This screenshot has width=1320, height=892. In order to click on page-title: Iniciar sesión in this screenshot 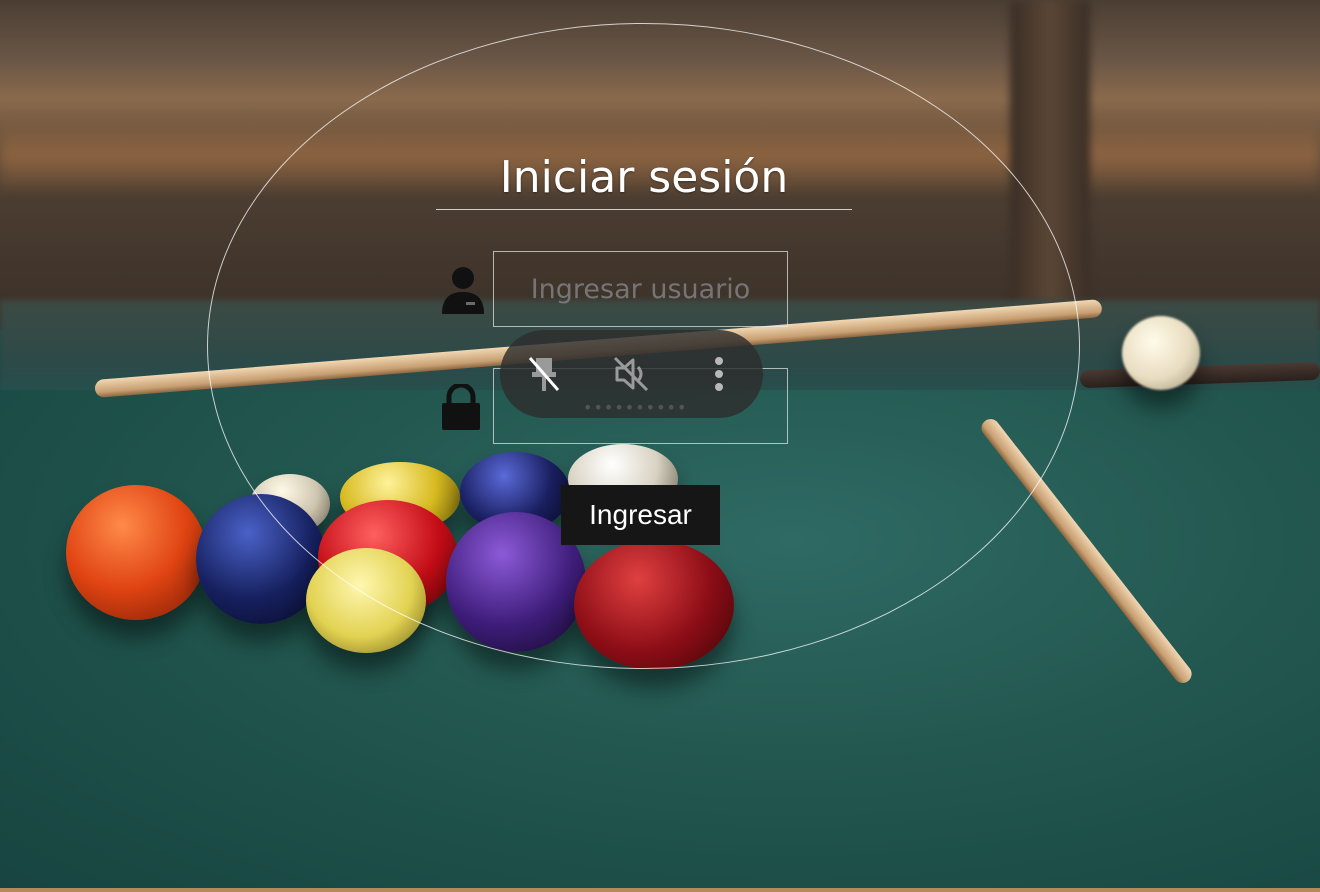, I will do `click(644, 177)`.